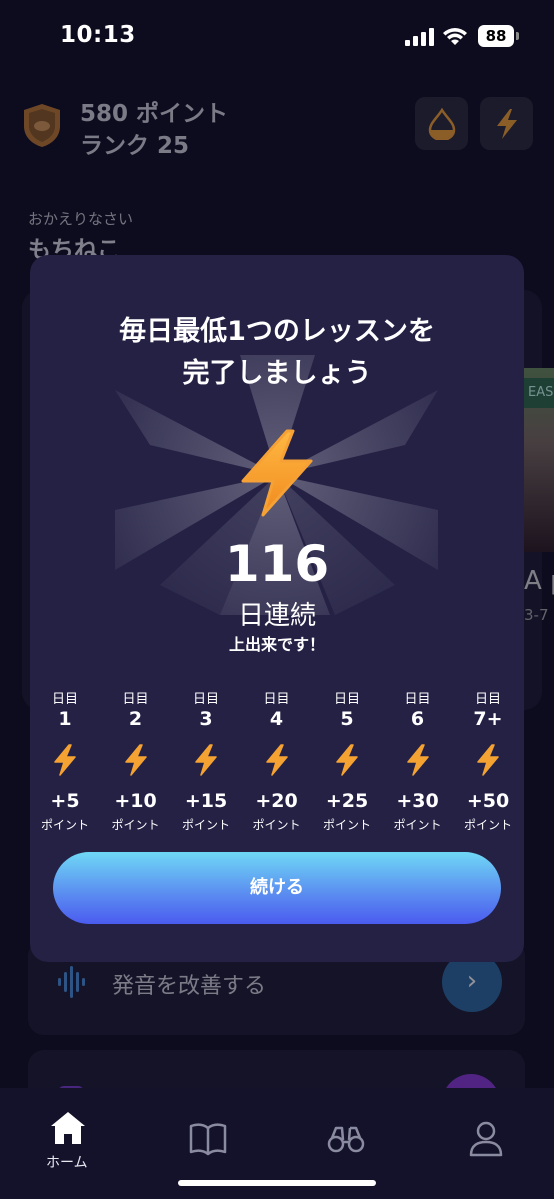 This screenshot has width=554, height=1199. I want to click on home-tab-icon, so click(68, 1128).